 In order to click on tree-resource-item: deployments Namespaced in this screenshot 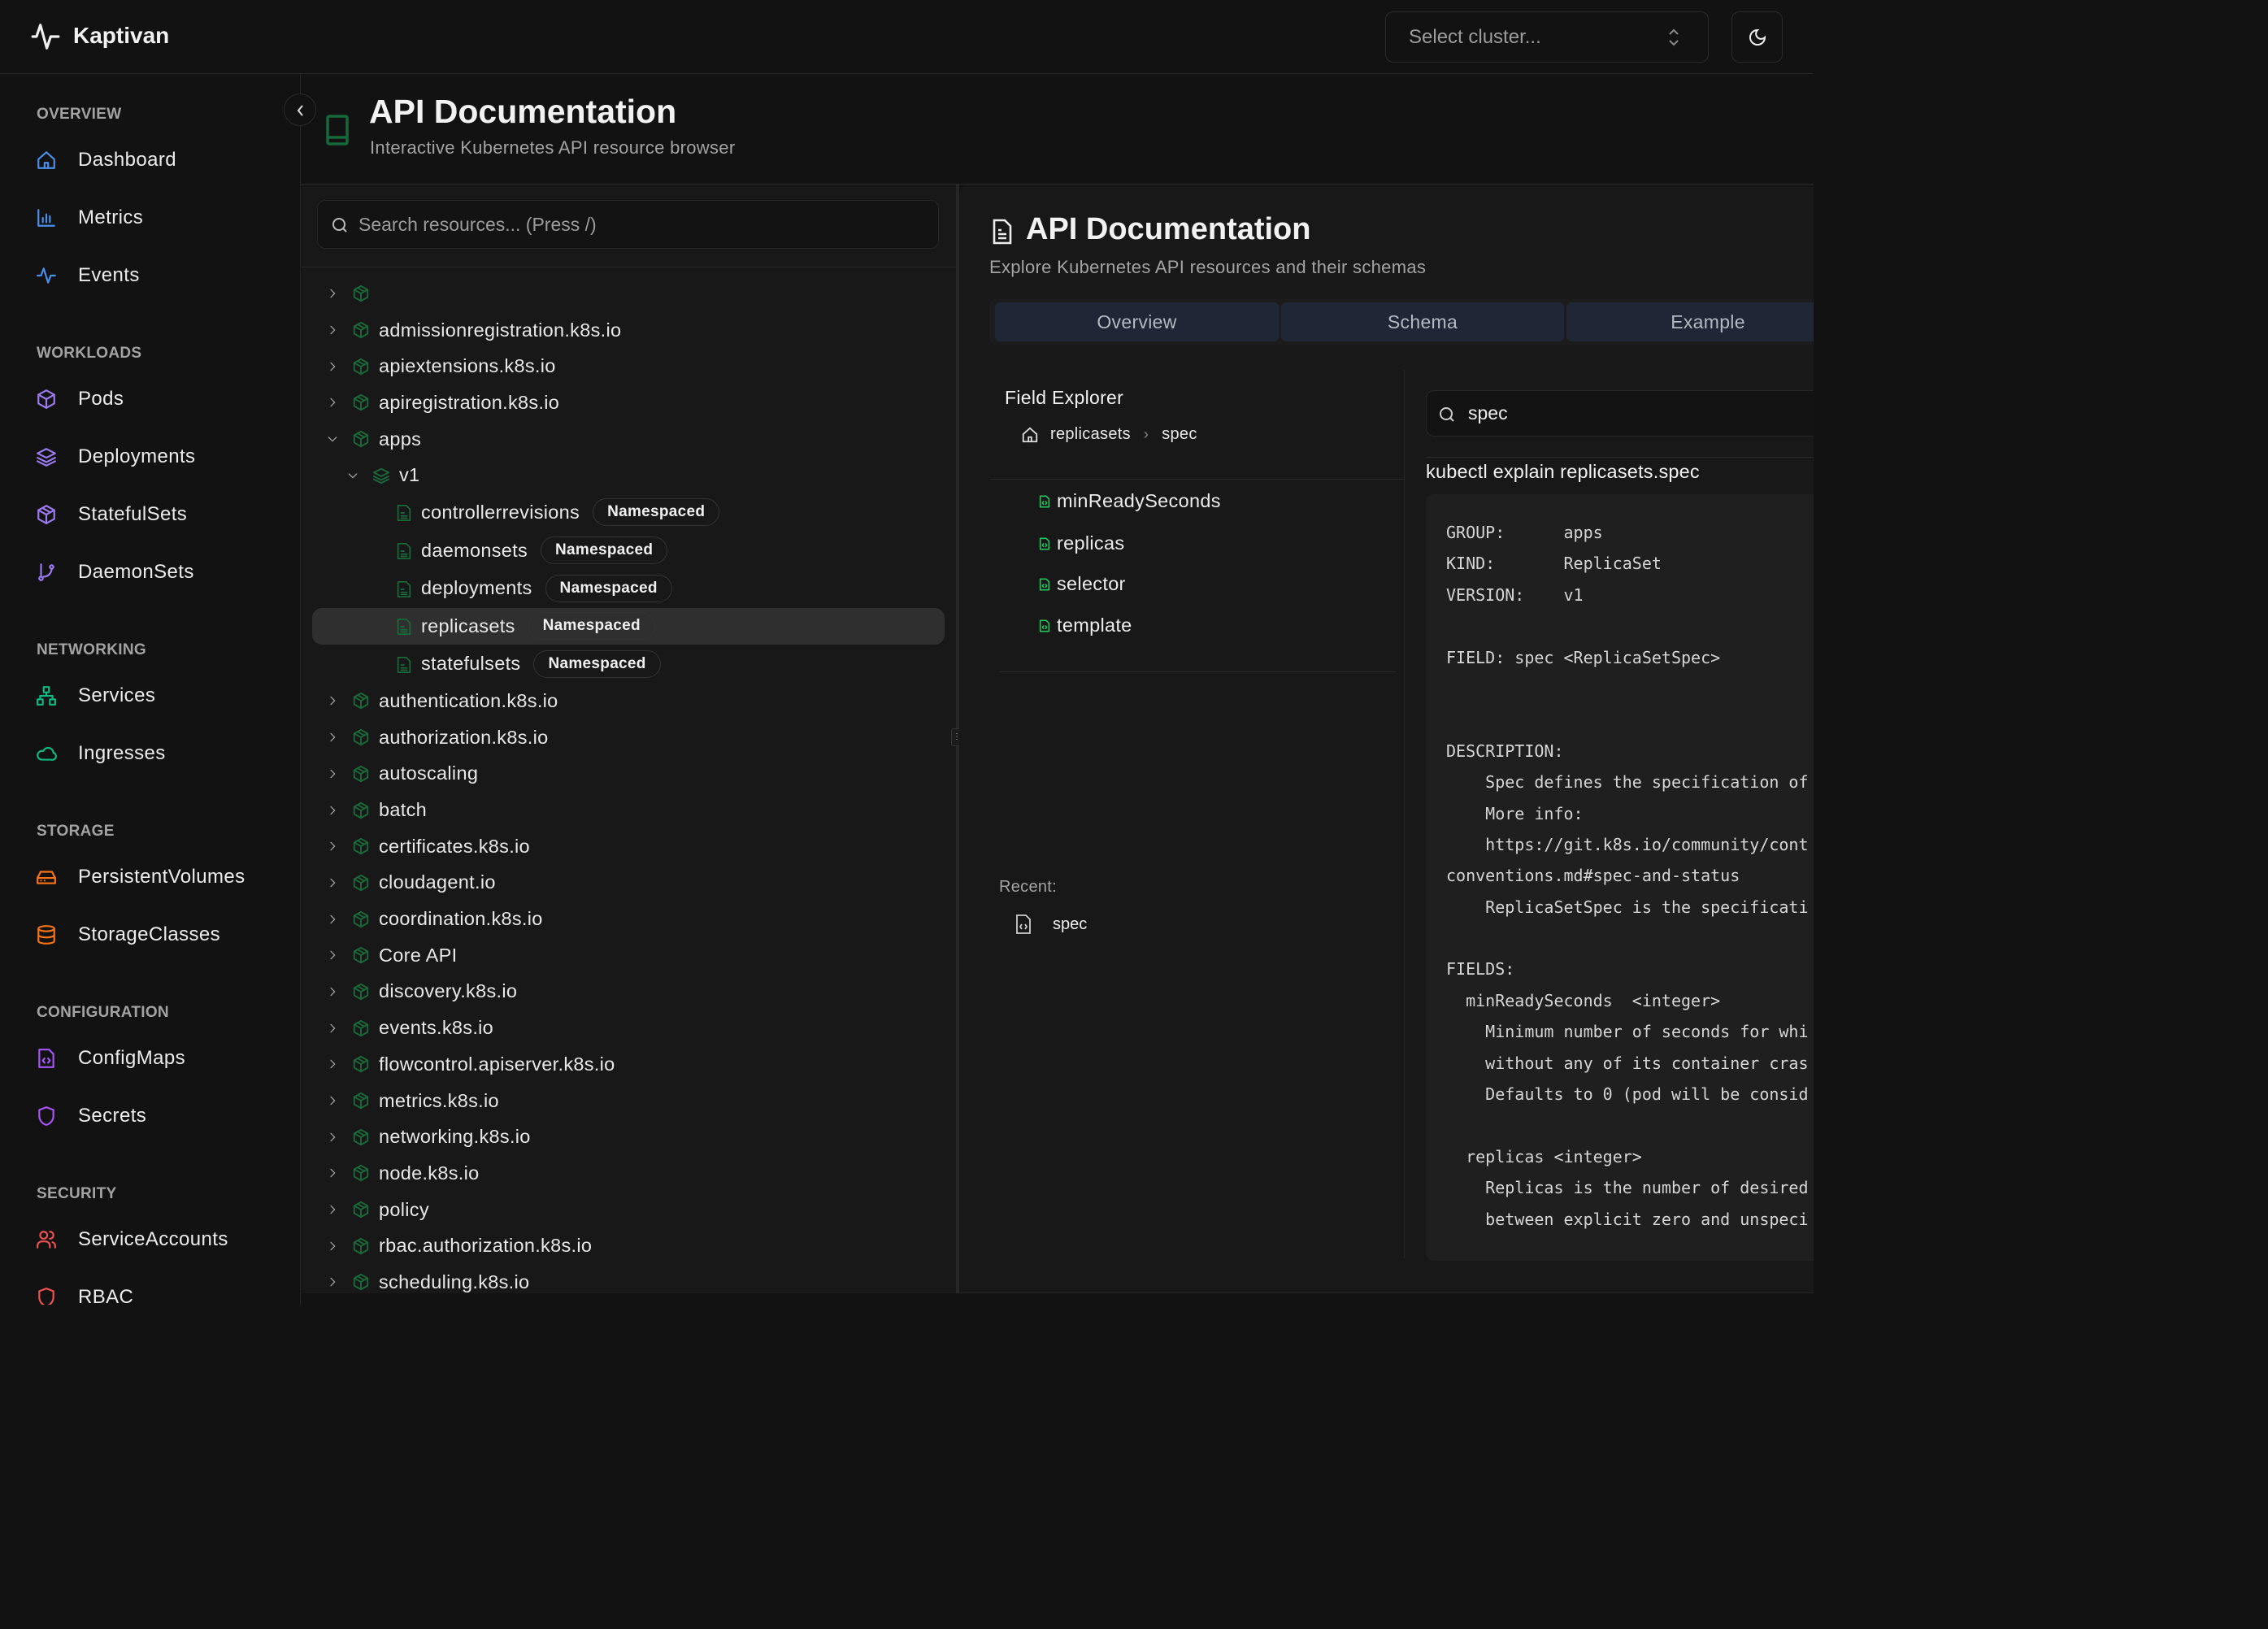, I will do `click(629, 588)`.